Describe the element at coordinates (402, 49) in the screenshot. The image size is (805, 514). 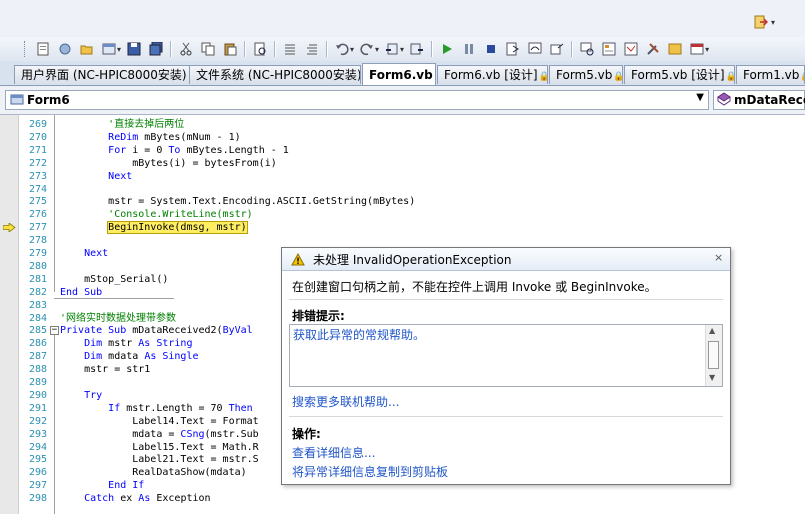
I see `navigate-dropdown-icon: ▾` at that location.